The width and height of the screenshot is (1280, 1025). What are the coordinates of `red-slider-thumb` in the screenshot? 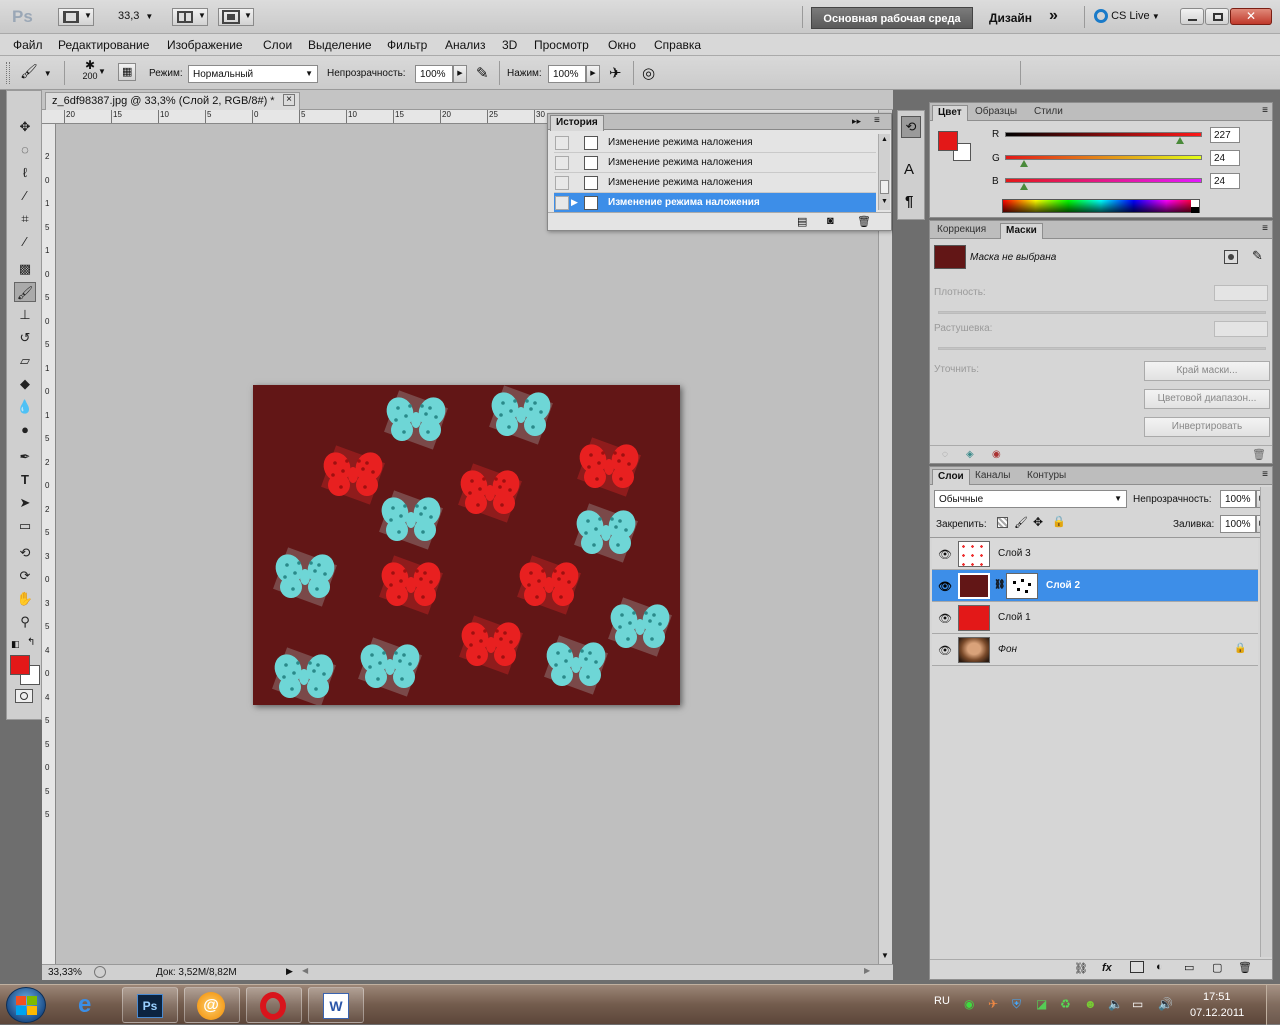 It's located at (1180, 140).